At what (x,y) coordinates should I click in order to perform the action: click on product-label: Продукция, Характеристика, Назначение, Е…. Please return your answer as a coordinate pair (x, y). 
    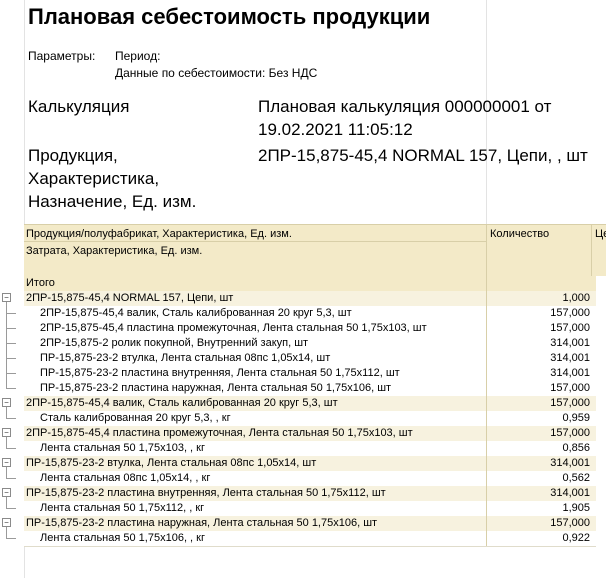
    Looking at the image, I should click on (112, 178).